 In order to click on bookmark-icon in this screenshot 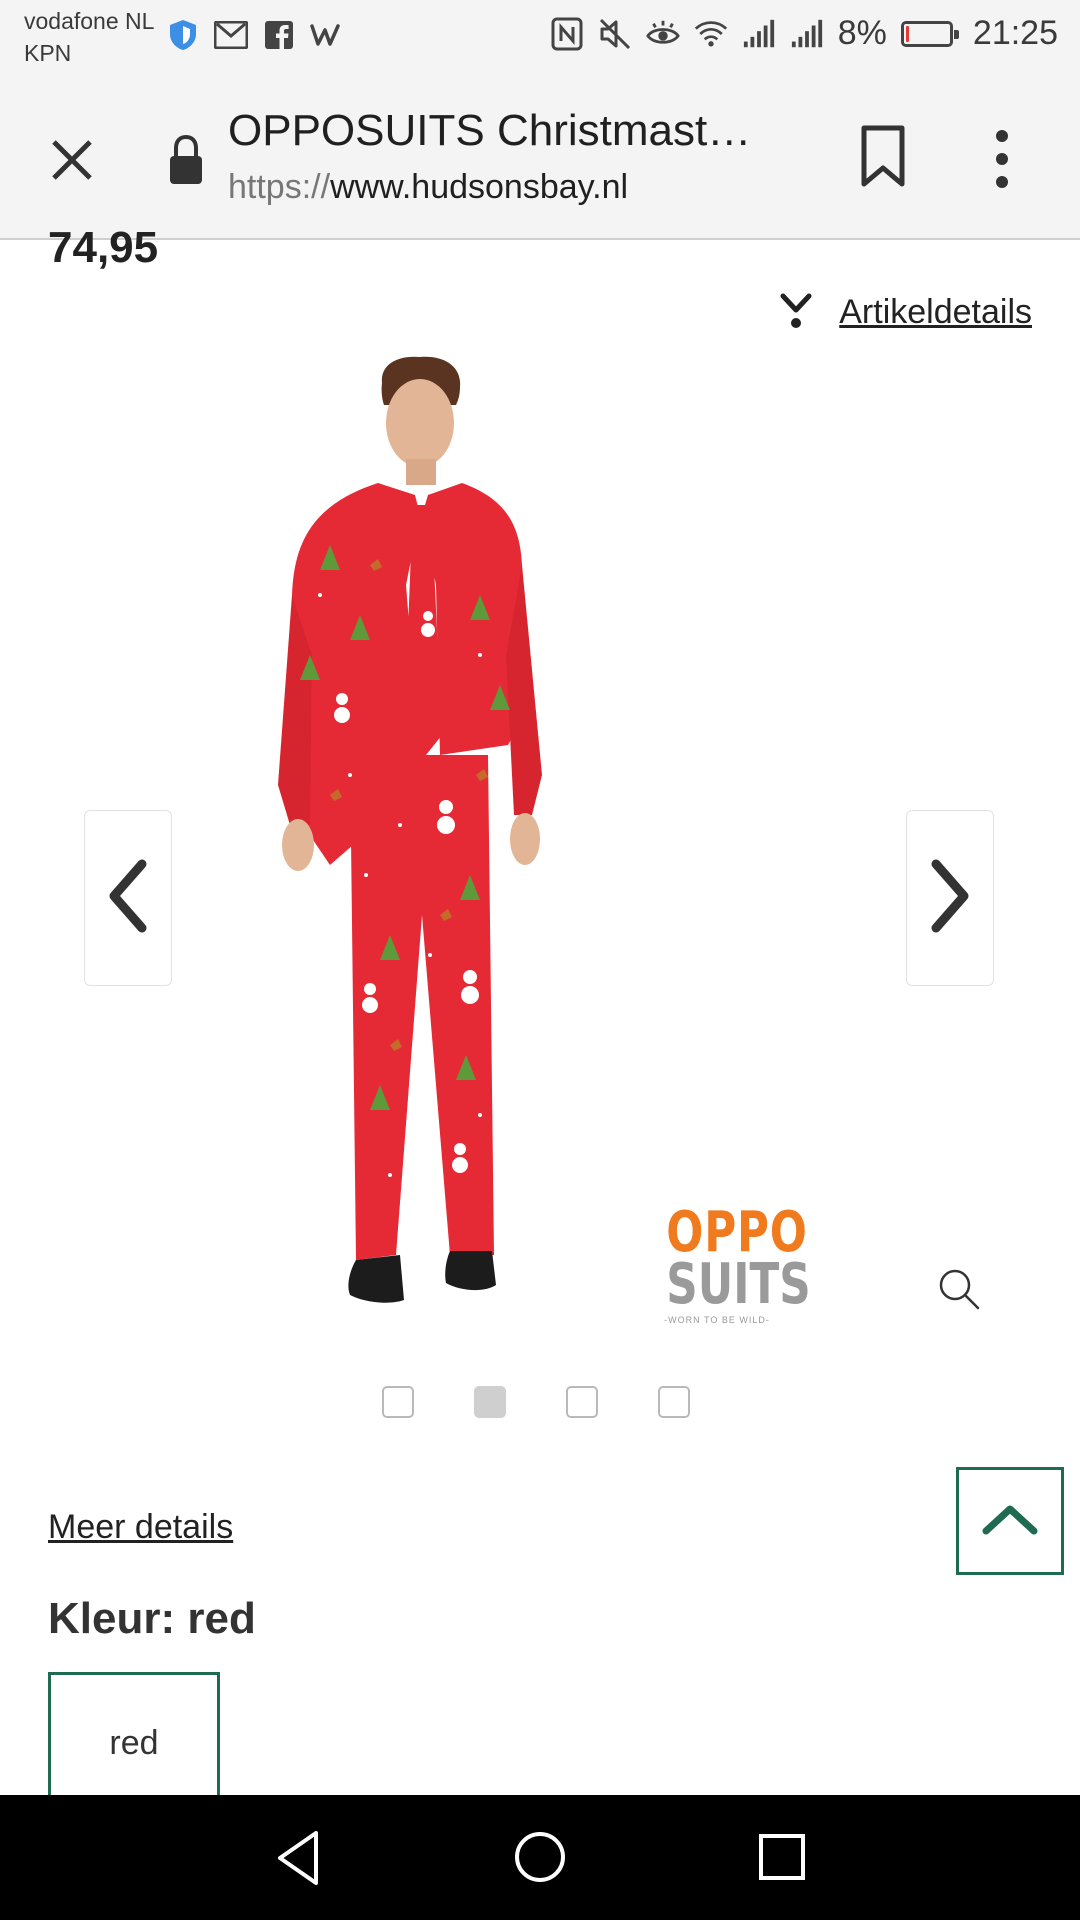, I will do `click(883, 157)`.